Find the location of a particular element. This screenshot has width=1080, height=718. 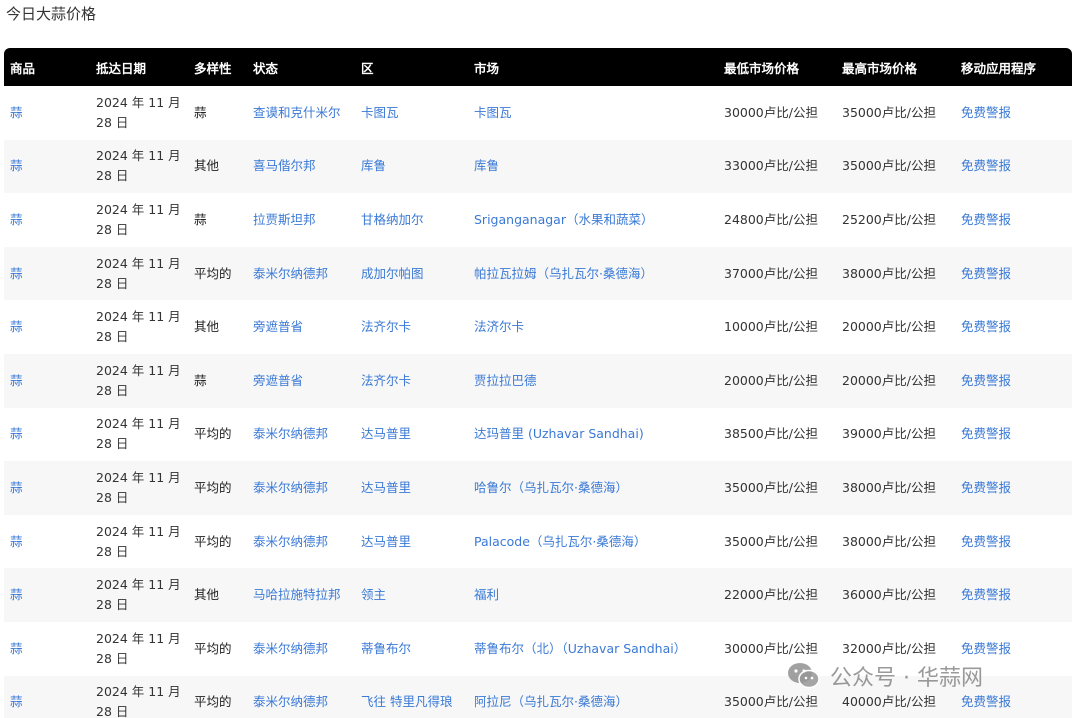

col-header-max-price: 最高市场价格 is located at coordinates (895, 67).